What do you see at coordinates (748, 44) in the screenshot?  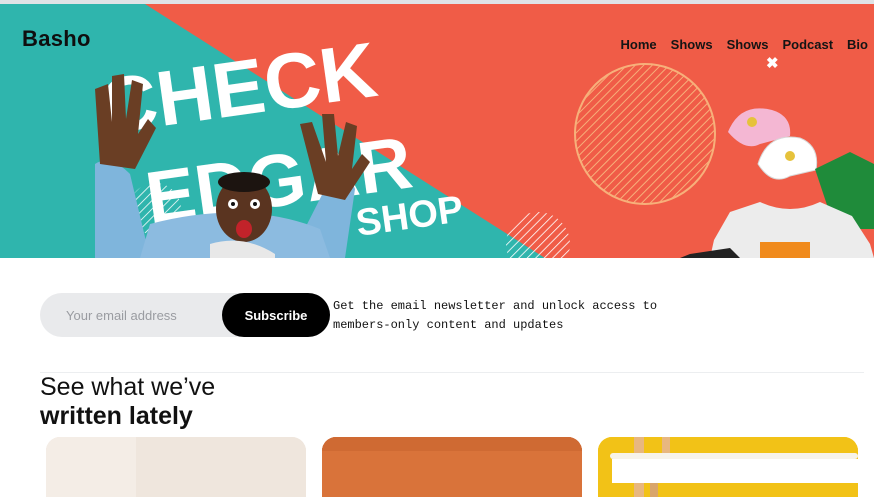 I see `nav-item-shows-2: Shows` at bounding box center [748, 44].